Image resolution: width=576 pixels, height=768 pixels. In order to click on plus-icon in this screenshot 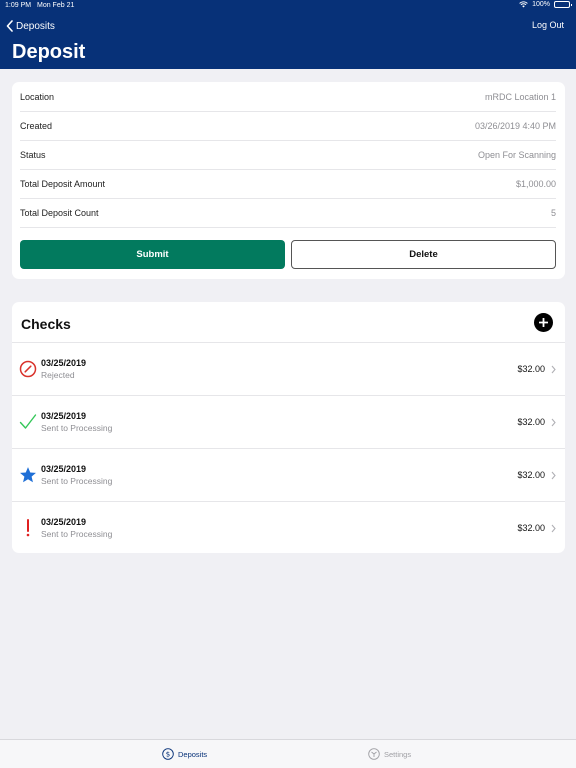, I will do `click(543, 322)`.